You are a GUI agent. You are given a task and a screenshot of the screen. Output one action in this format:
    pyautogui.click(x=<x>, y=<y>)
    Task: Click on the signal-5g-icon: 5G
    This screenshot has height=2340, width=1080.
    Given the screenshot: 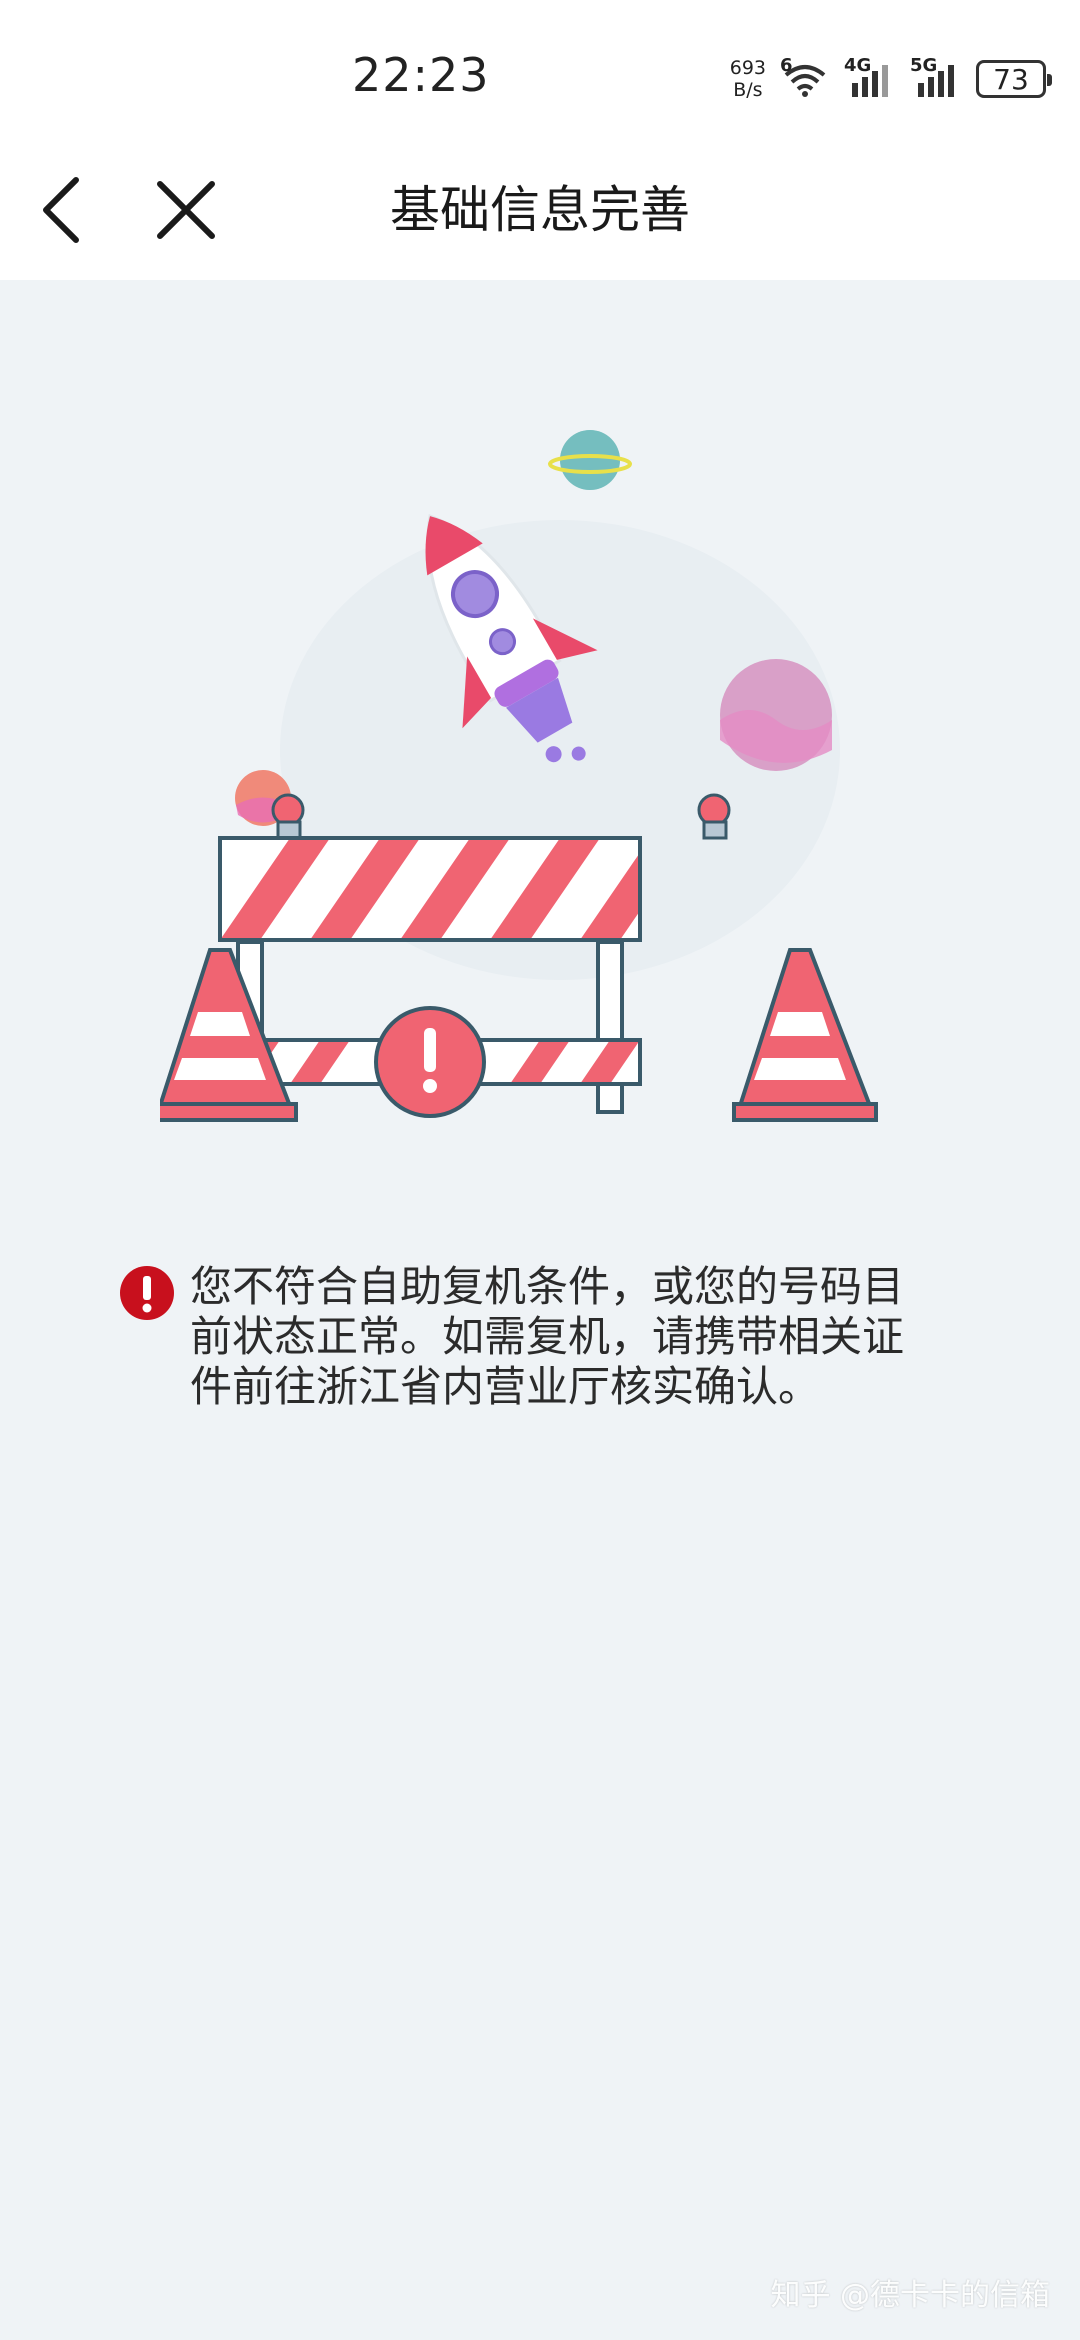 What is the action you would take?
    pyautogui.click(x=936, y=77)
    